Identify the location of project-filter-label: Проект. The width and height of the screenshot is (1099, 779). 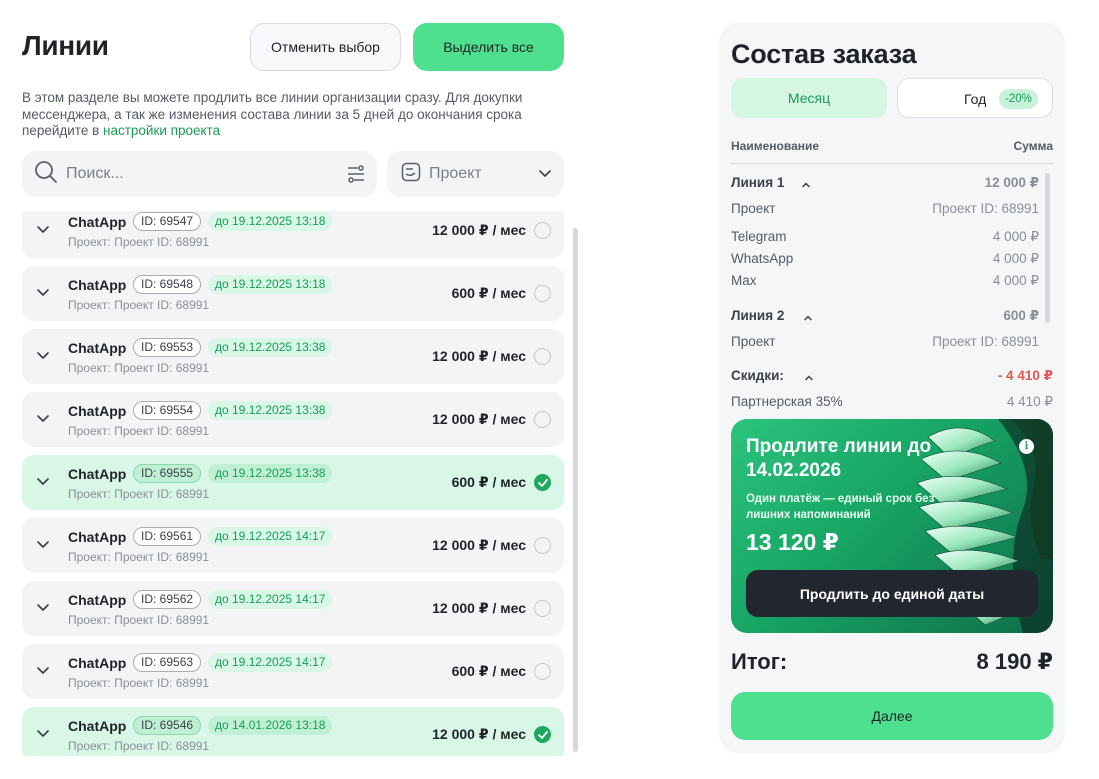
(455, 173).